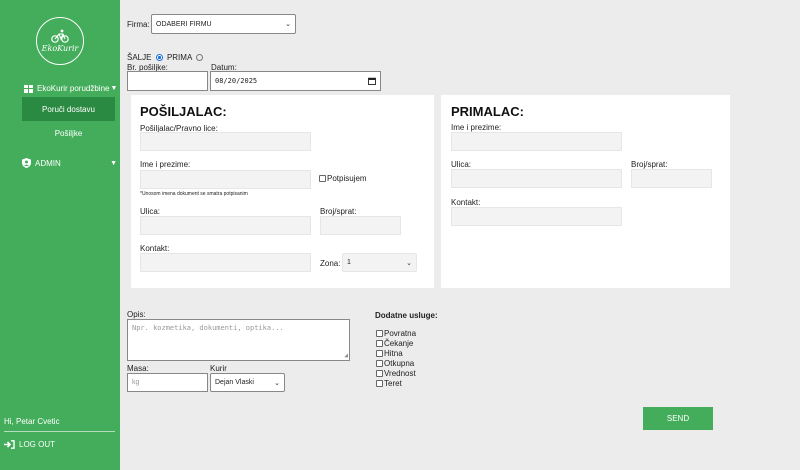 The image size is (800, 470). I want to click on posiljalac-kontakt-label: Kontakt:, so click(155, 248).